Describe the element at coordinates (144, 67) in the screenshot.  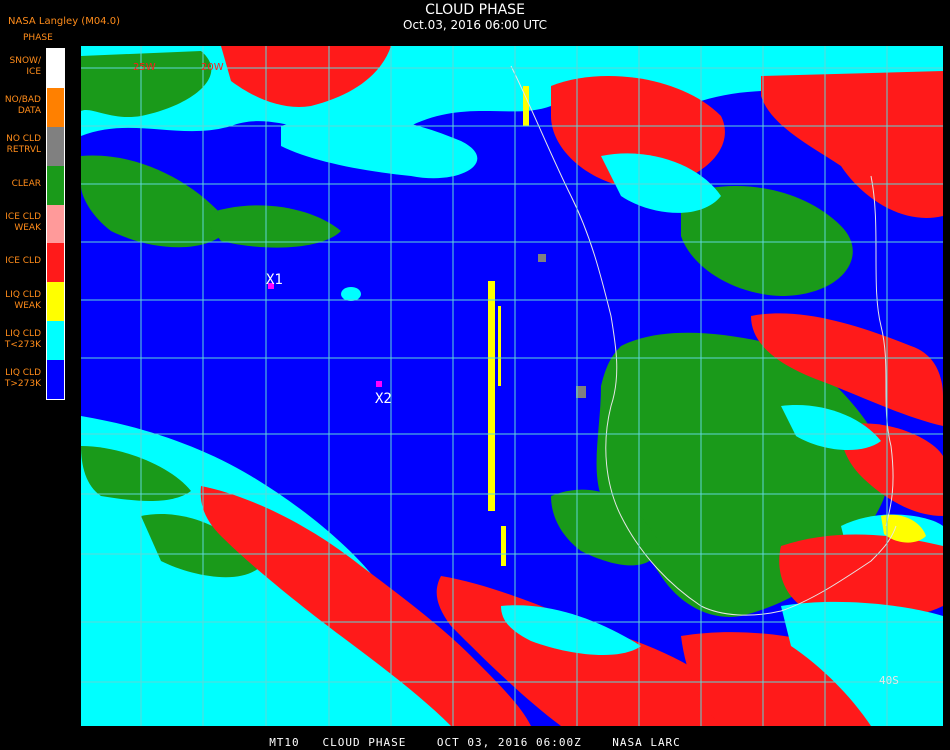
I see `grid-label-25w: 25W` at that location.